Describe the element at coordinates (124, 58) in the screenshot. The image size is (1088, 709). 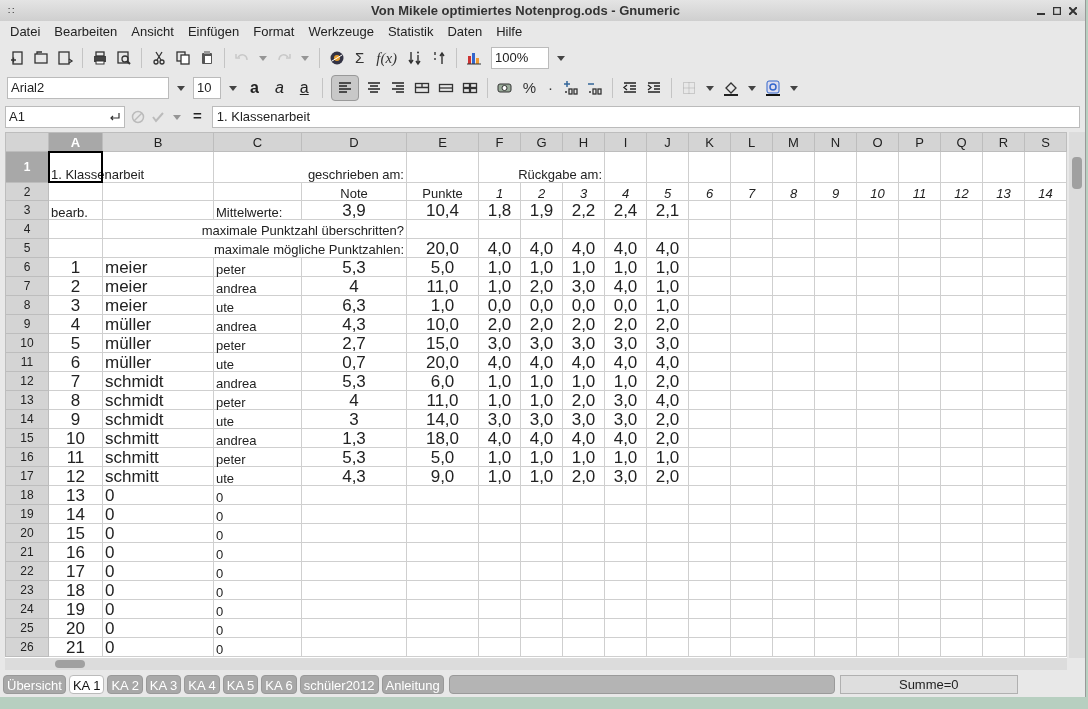
I see `print-preview-icon` at that location.